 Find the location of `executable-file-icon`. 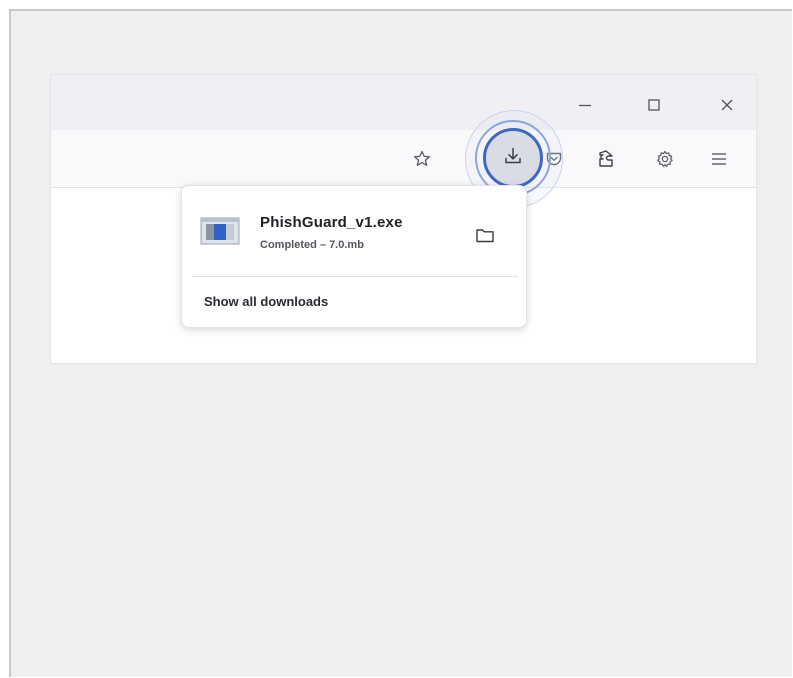

executable-file-icon is located at coordinates (220, 232).